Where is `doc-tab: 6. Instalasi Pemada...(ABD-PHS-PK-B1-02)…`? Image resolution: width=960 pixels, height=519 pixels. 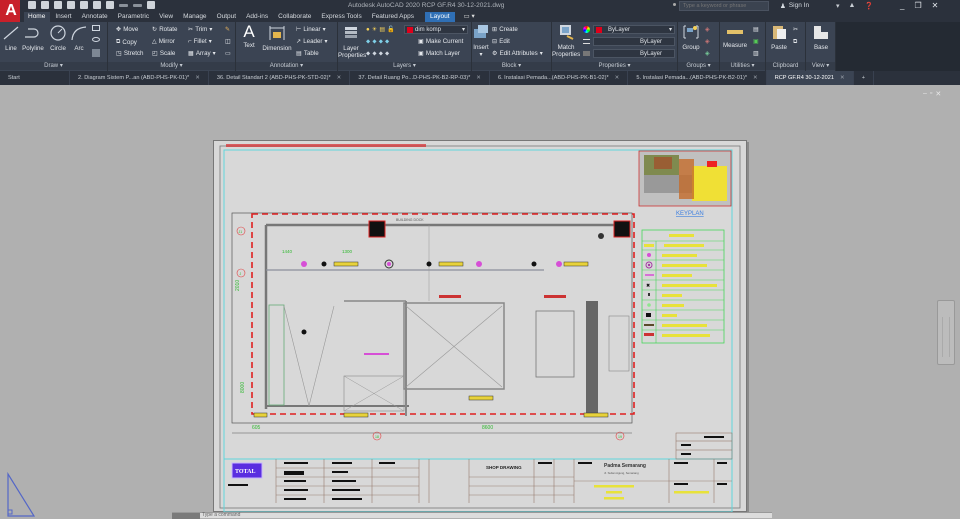 doc-tab: 6. Instalasi Pemada...(ABD-PHS-PK-B1-02)… is located at coordinates (559, 78).